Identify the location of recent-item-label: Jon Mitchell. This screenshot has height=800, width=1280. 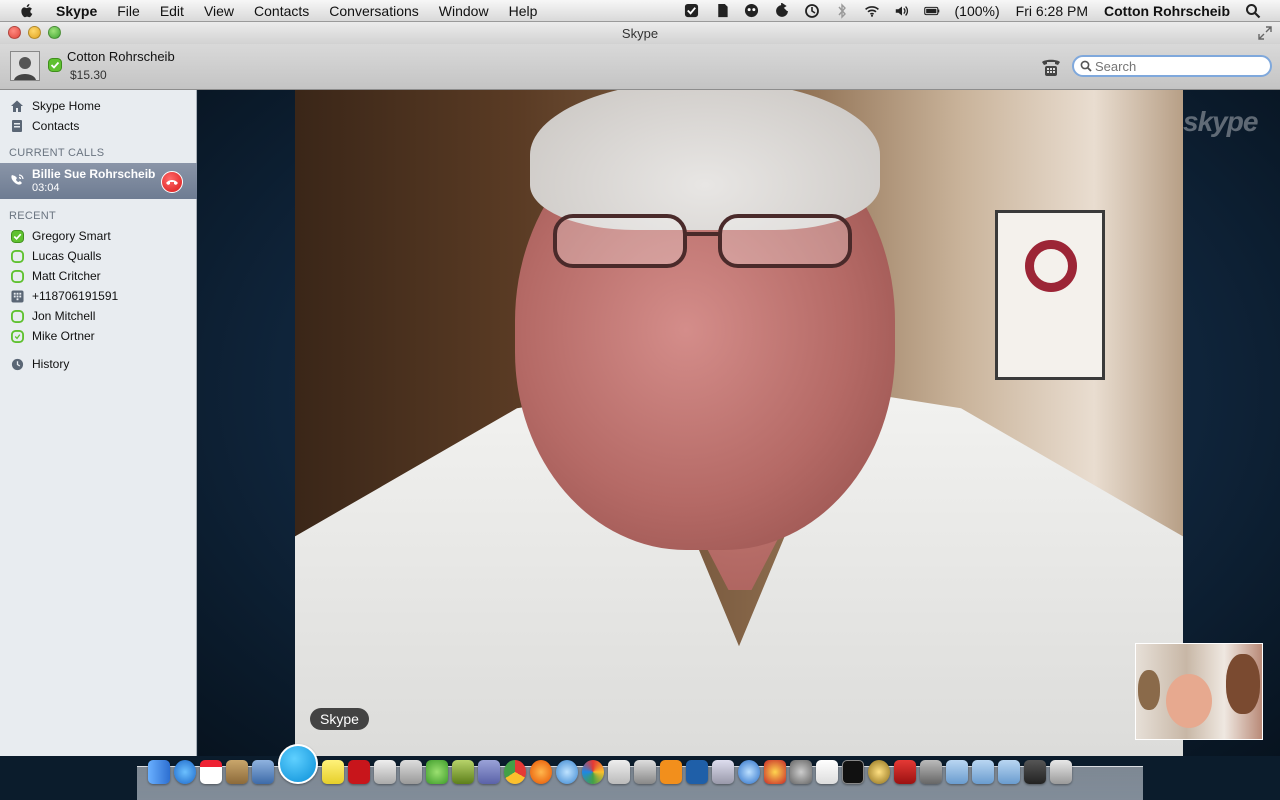
(64, 316).